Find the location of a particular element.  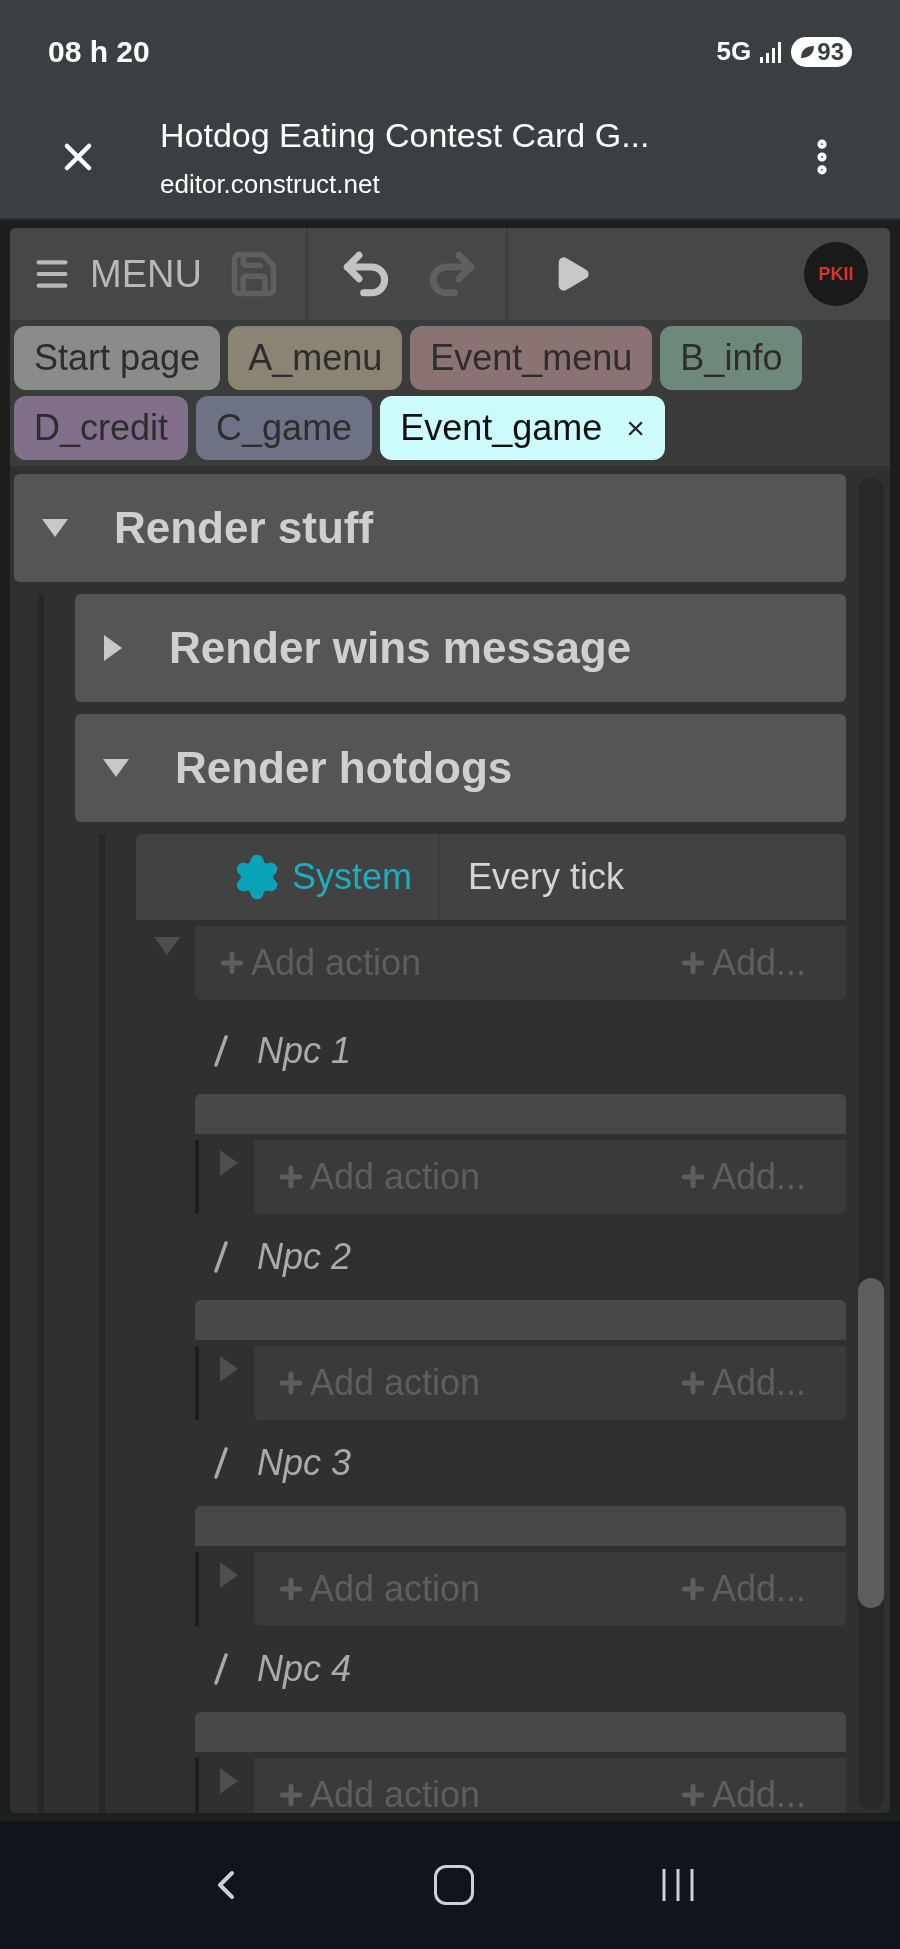

menu-button: MENU is located at coordinates (130, 274).